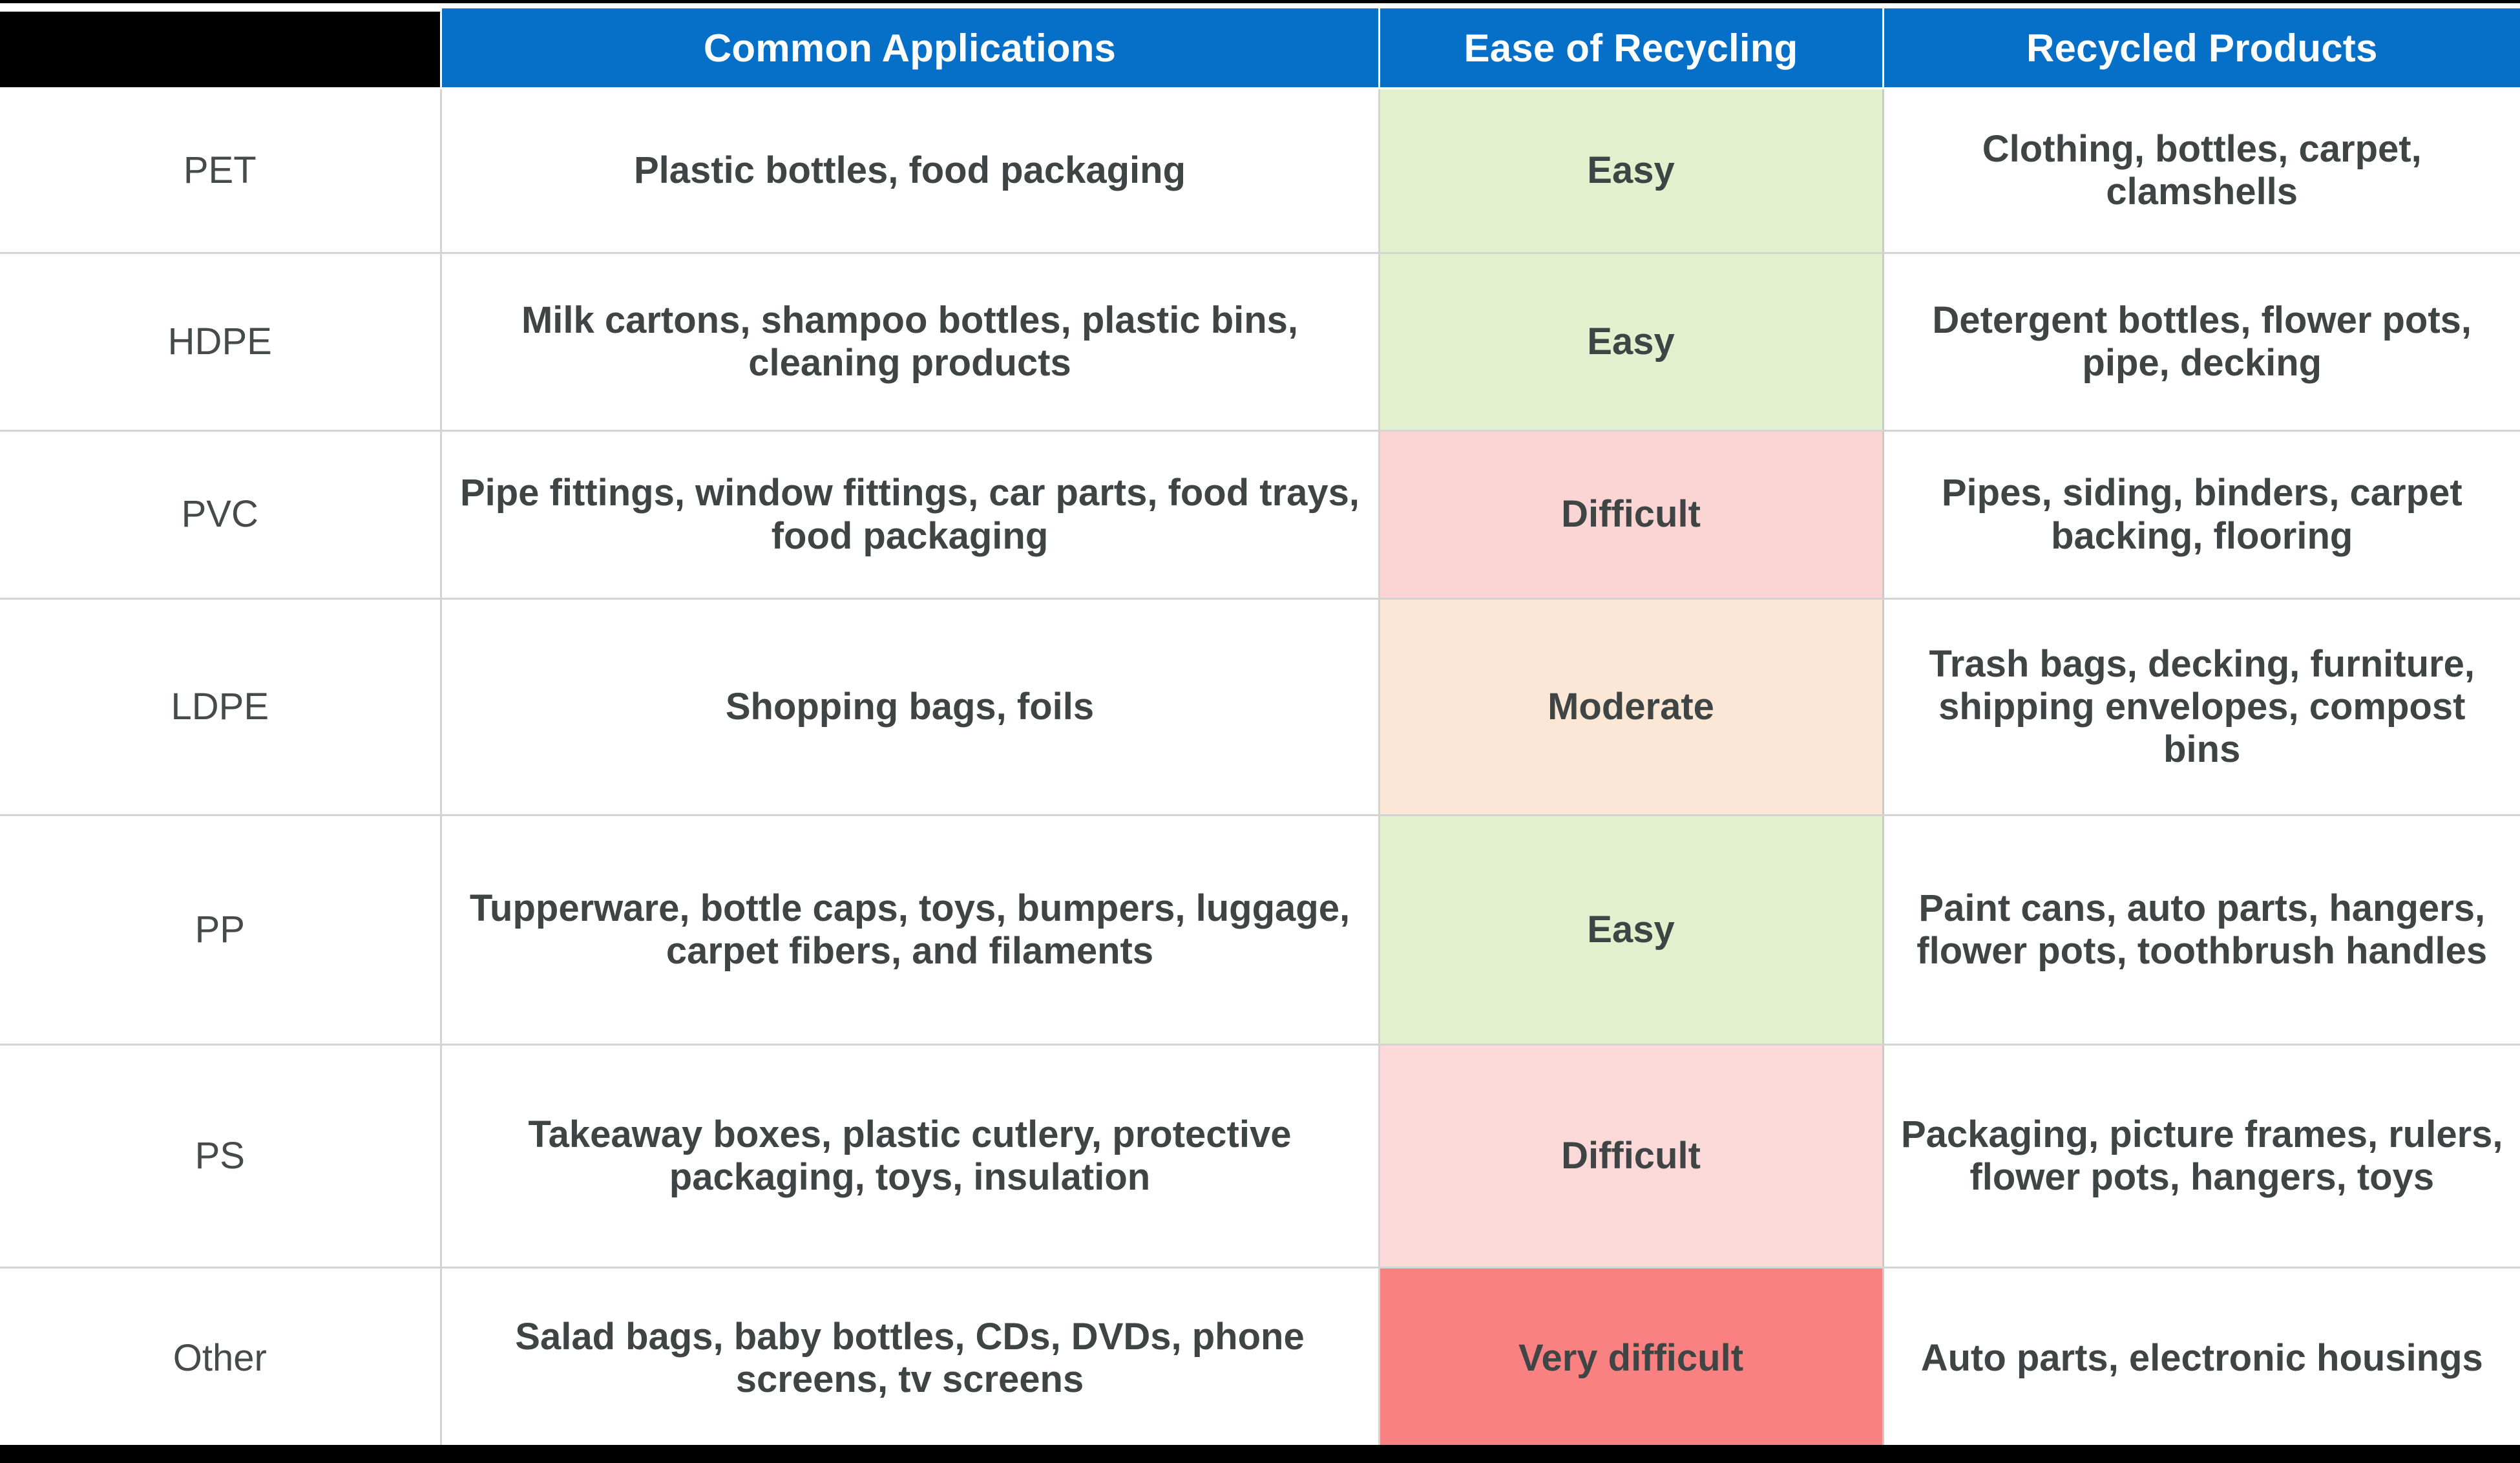 Image resolution: width=2520 pixels, height=1463 pixels. What do you see at coordinates (910, 707) in the screenshot?
I see `cell-common-applications: Shopping bags, foils` at bounding box center [910, 707].